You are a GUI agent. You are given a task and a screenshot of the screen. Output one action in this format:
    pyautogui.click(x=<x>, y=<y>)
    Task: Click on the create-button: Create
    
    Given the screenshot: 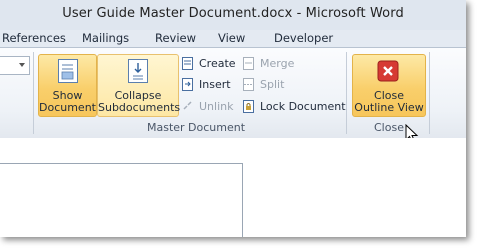 What is the action you would take?
    pyautogui.click(x=210, y=64)
    